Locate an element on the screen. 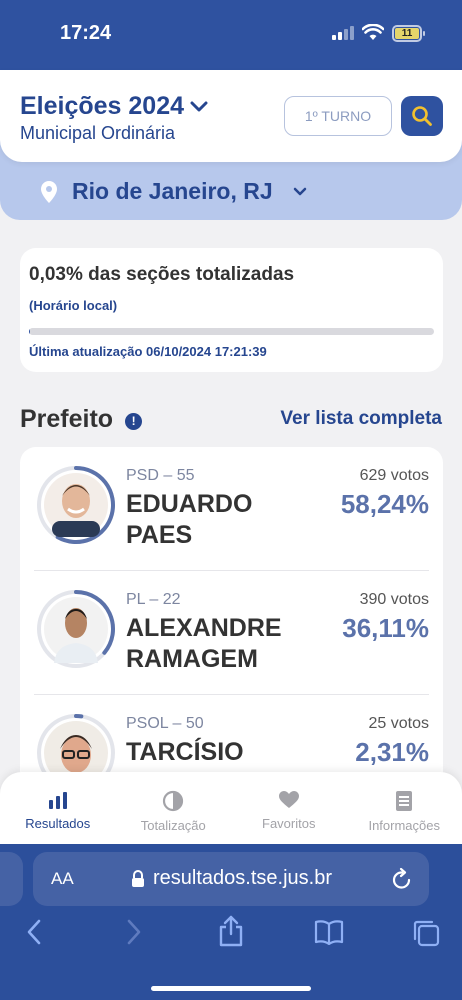  tab-label: Informações is located at coordinates (404, 825).